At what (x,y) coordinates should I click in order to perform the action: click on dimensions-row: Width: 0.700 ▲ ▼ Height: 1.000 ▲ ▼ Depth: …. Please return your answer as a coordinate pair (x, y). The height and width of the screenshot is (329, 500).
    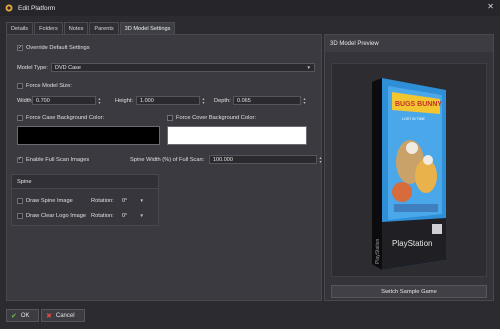
    Looking at the image, I should click on (162, 100).